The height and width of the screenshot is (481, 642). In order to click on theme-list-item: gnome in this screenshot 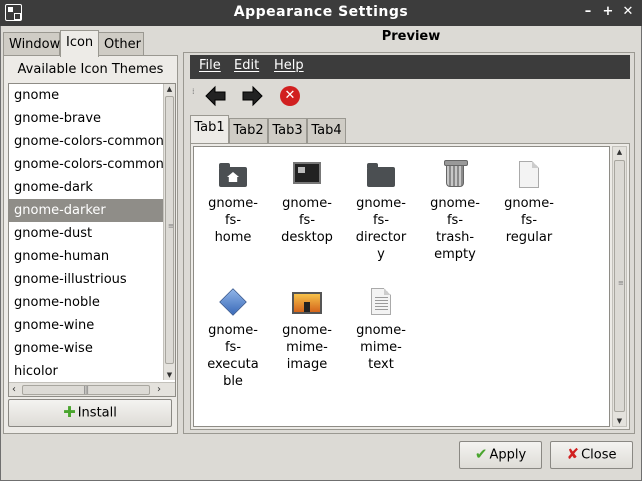, I will do `click(86, 95)`.